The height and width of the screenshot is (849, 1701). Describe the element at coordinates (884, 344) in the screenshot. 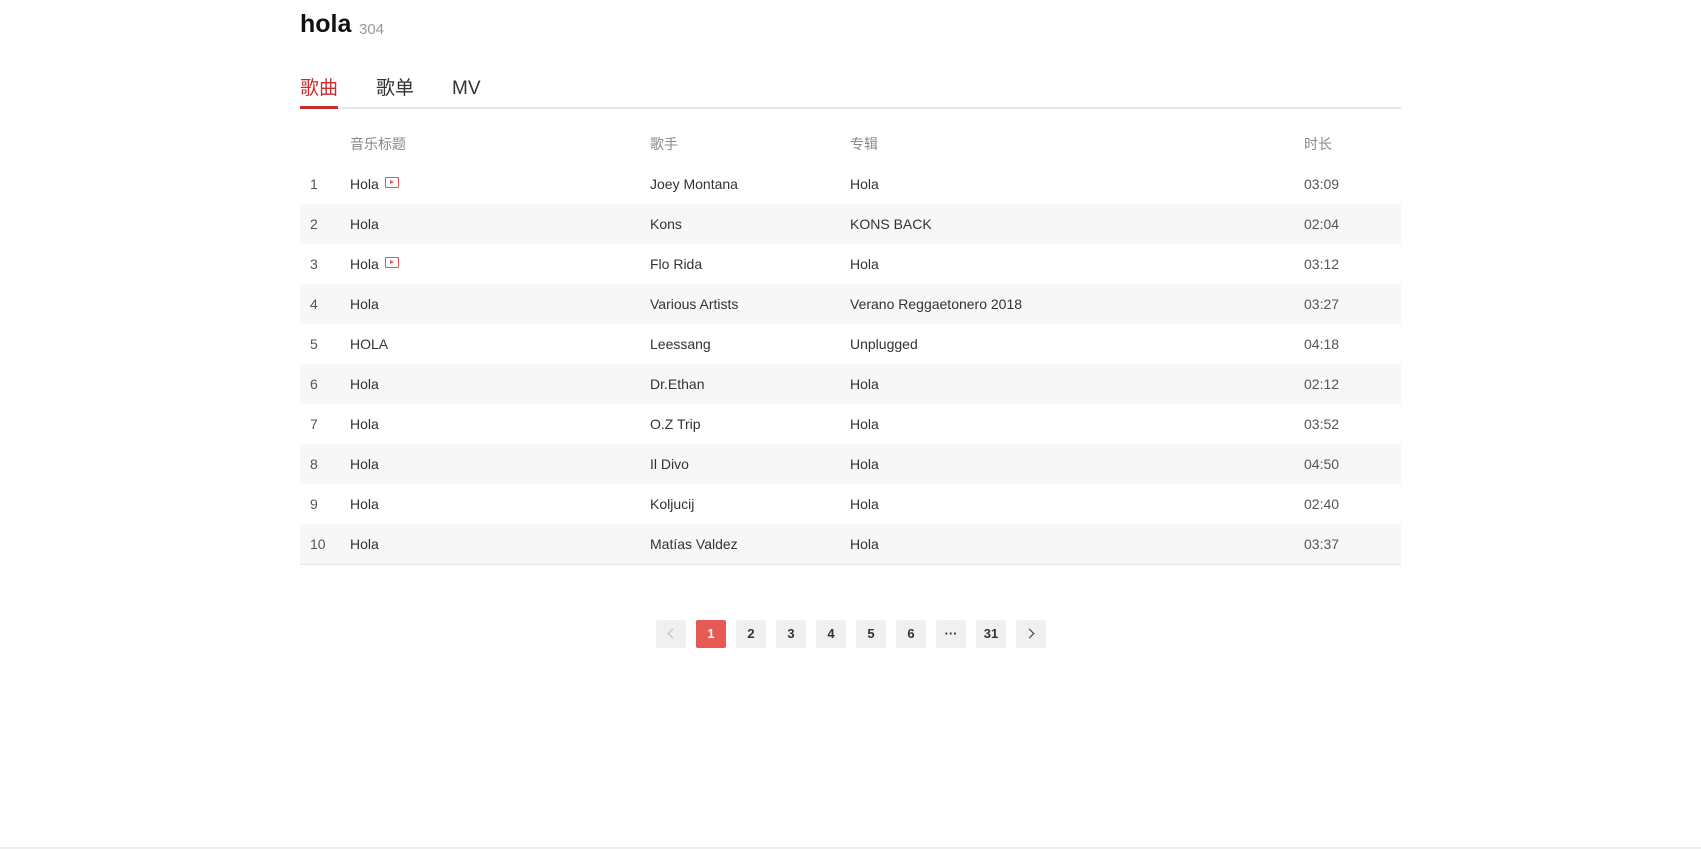

I see `album-link: Unplugged` at that location.